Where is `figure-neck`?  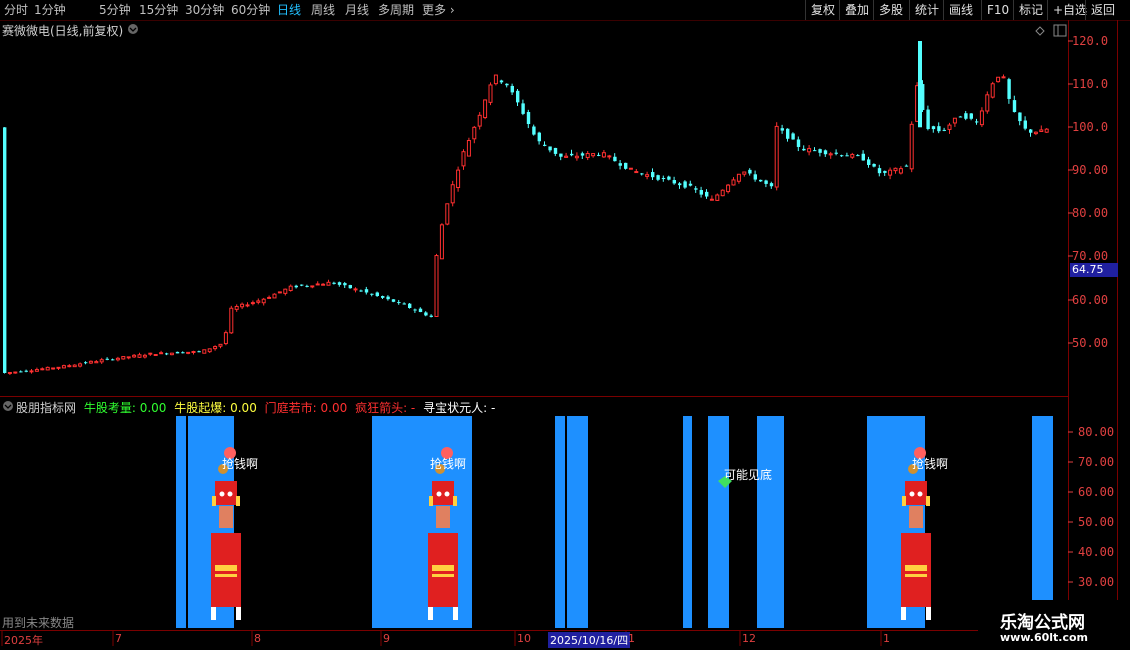
figure-neck is located at coordinates (226, 517).